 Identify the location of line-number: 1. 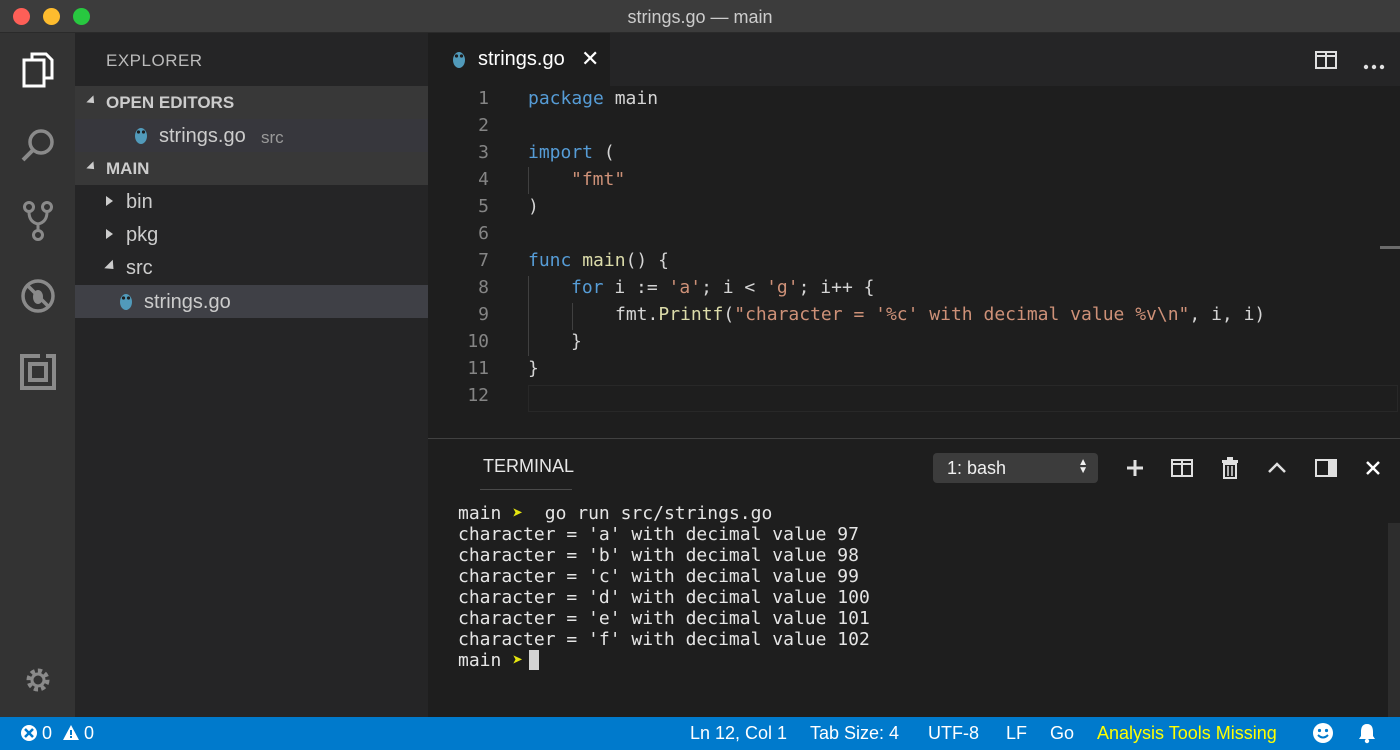
(483, 98).